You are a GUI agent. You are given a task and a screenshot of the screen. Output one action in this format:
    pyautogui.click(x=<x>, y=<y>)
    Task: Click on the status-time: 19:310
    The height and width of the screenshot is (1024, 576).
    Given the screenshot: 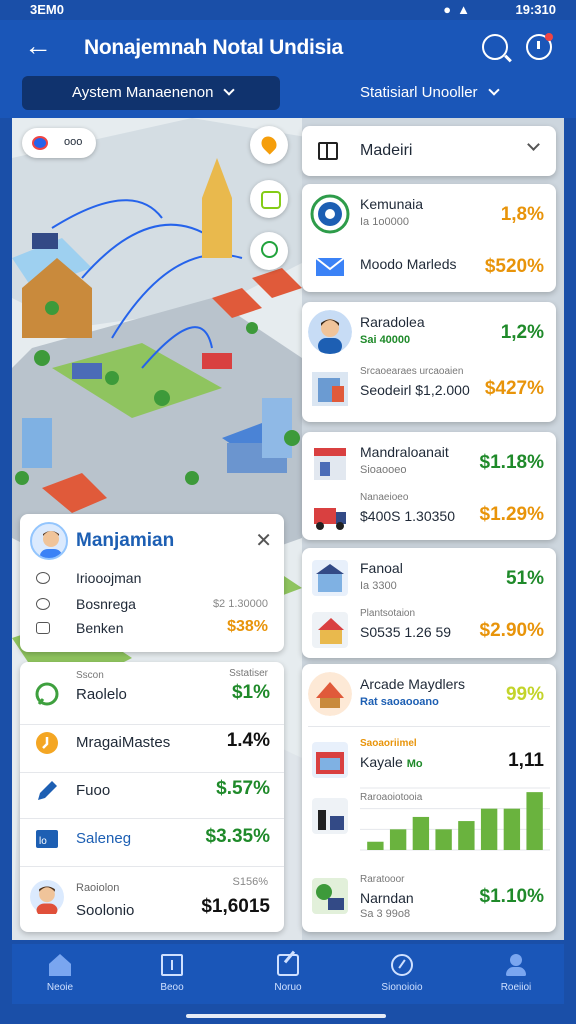 What is the action you would take?
    pyautogui.click(x=535, y=9)
    